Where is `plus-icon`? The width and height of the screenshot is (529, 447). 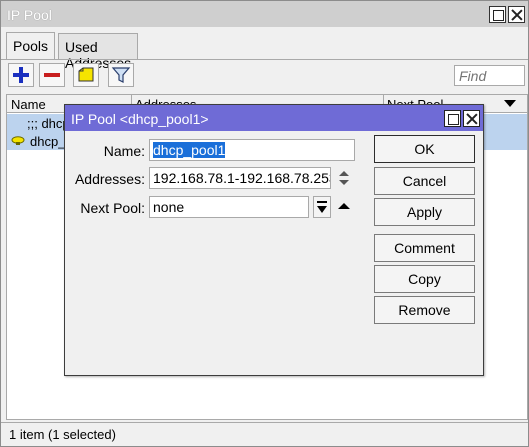 plus-icon is located at coordinates (21, 75).